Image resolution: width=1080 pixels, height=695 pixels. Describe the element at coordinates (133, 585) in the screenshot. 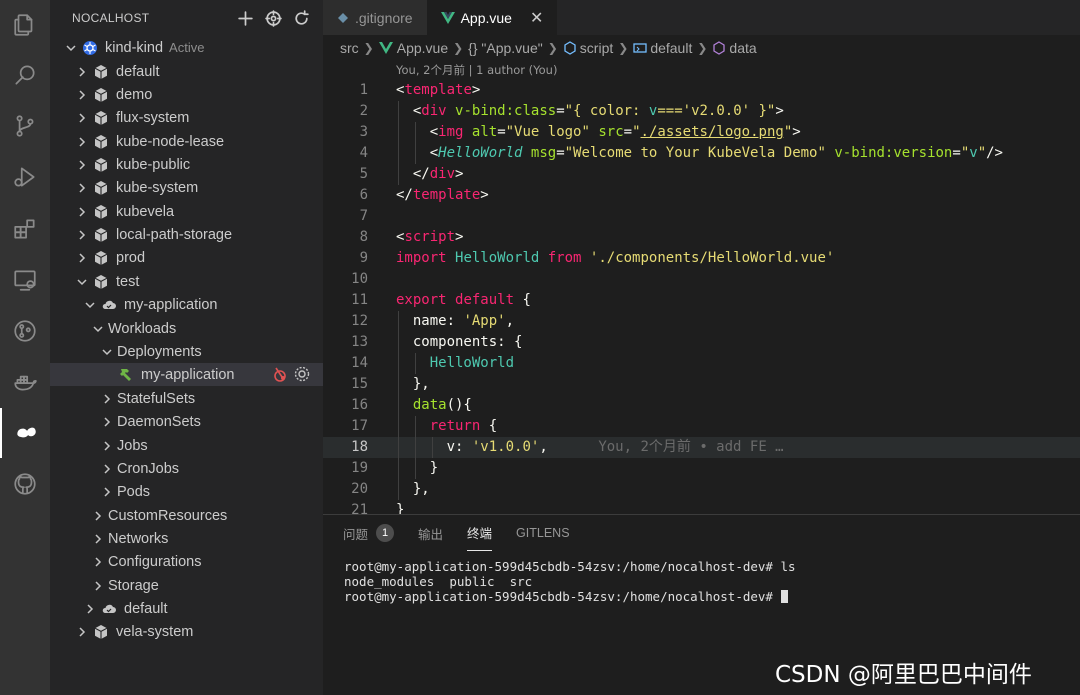

I see `tree-item-label: Storage` at that location.